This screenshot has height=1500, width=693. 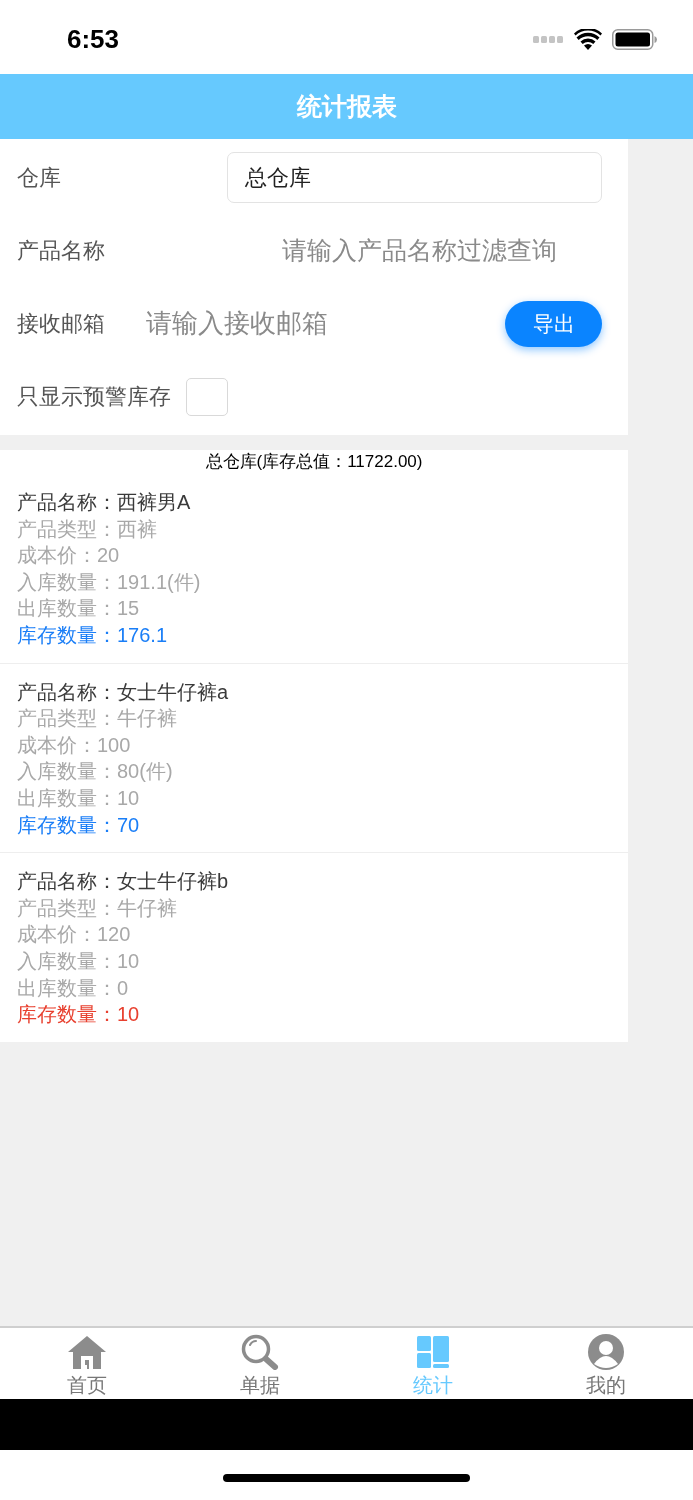 What do you see at coordinates (87, 529) in the screenshot?
I see `product-type: 产品类型：西裤` at bounding box center [87, 529].